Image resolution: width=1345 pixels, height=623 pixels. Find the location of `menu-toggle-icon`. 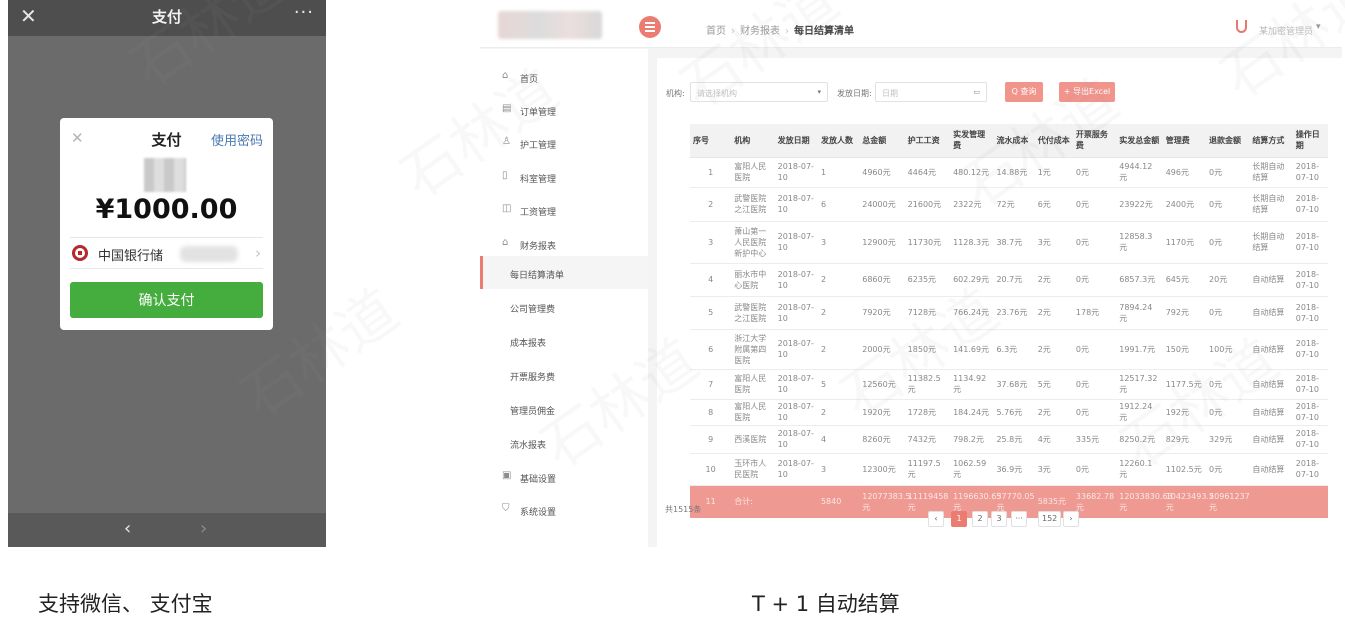

menu-toggle-icon is located at coordinates (650, 27).